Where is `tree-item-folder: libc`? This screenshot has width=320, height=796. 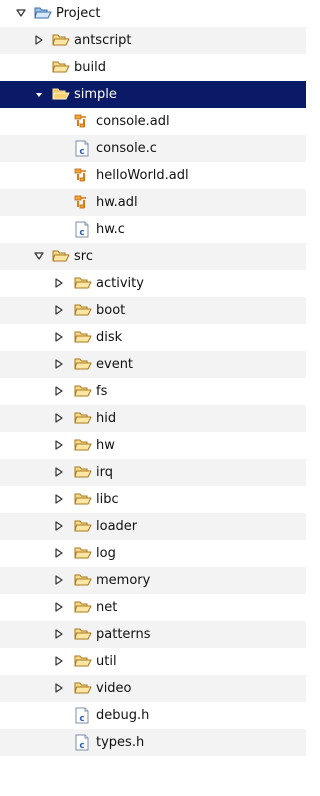
tree-item-folder: libc is located at coordinates (153, 499).